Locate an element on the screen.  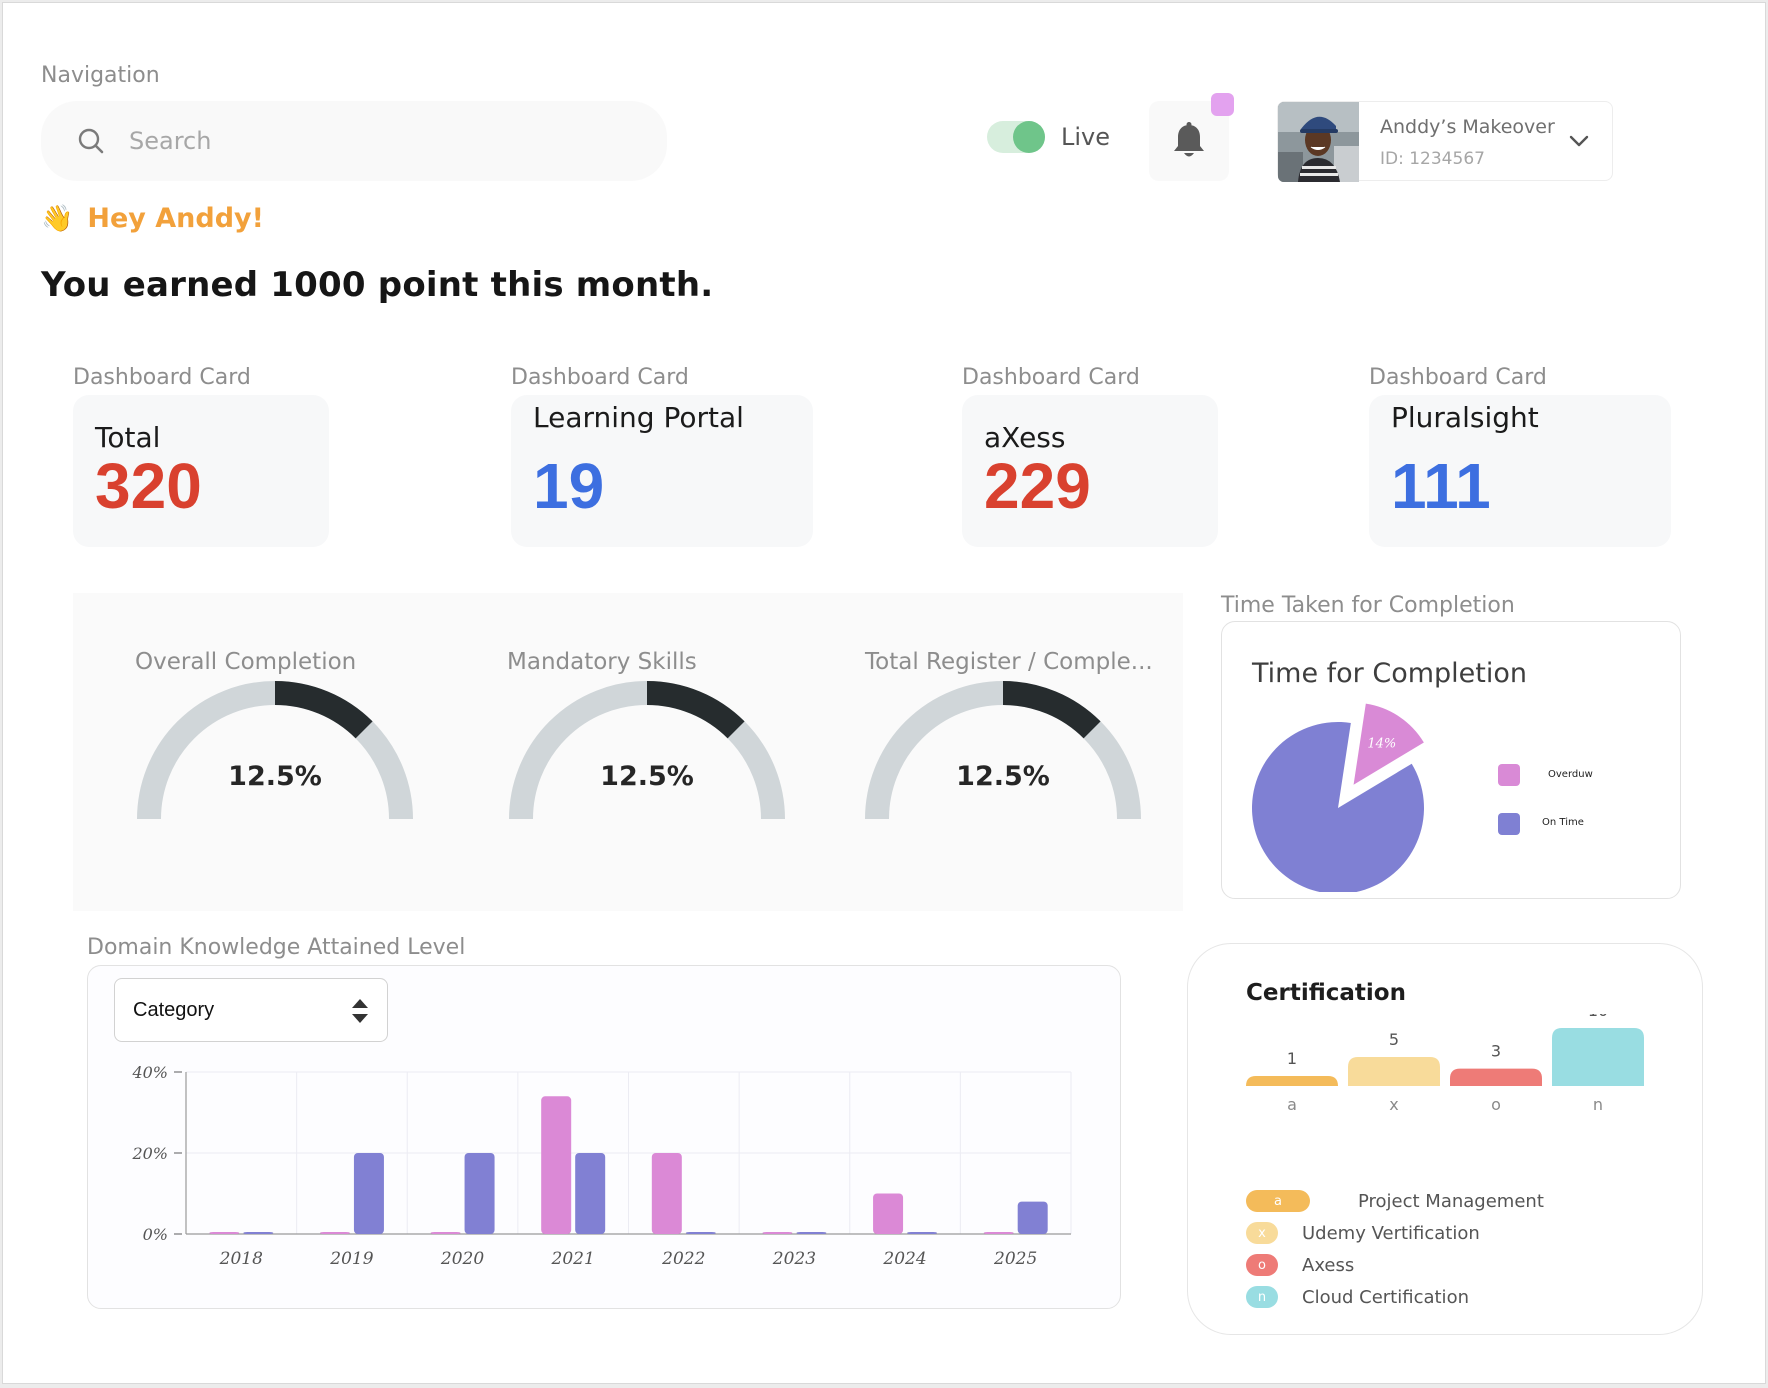
gauge-overall-completion is located at coordinates (275, 750).